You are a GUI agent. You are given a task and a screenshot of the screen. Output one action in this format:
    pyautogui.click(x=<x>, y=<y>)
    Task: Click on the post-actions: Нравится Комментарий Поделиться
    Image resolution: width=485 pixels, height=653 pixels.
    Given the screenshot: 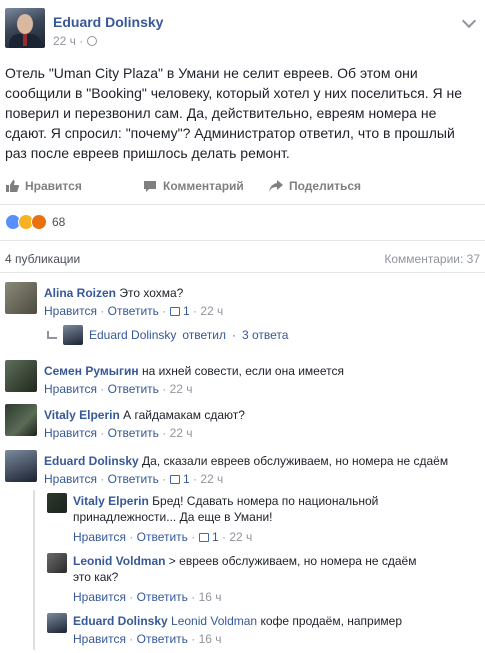 What is the action you would take?
    pyautogui.click(x=242, y=186)
    